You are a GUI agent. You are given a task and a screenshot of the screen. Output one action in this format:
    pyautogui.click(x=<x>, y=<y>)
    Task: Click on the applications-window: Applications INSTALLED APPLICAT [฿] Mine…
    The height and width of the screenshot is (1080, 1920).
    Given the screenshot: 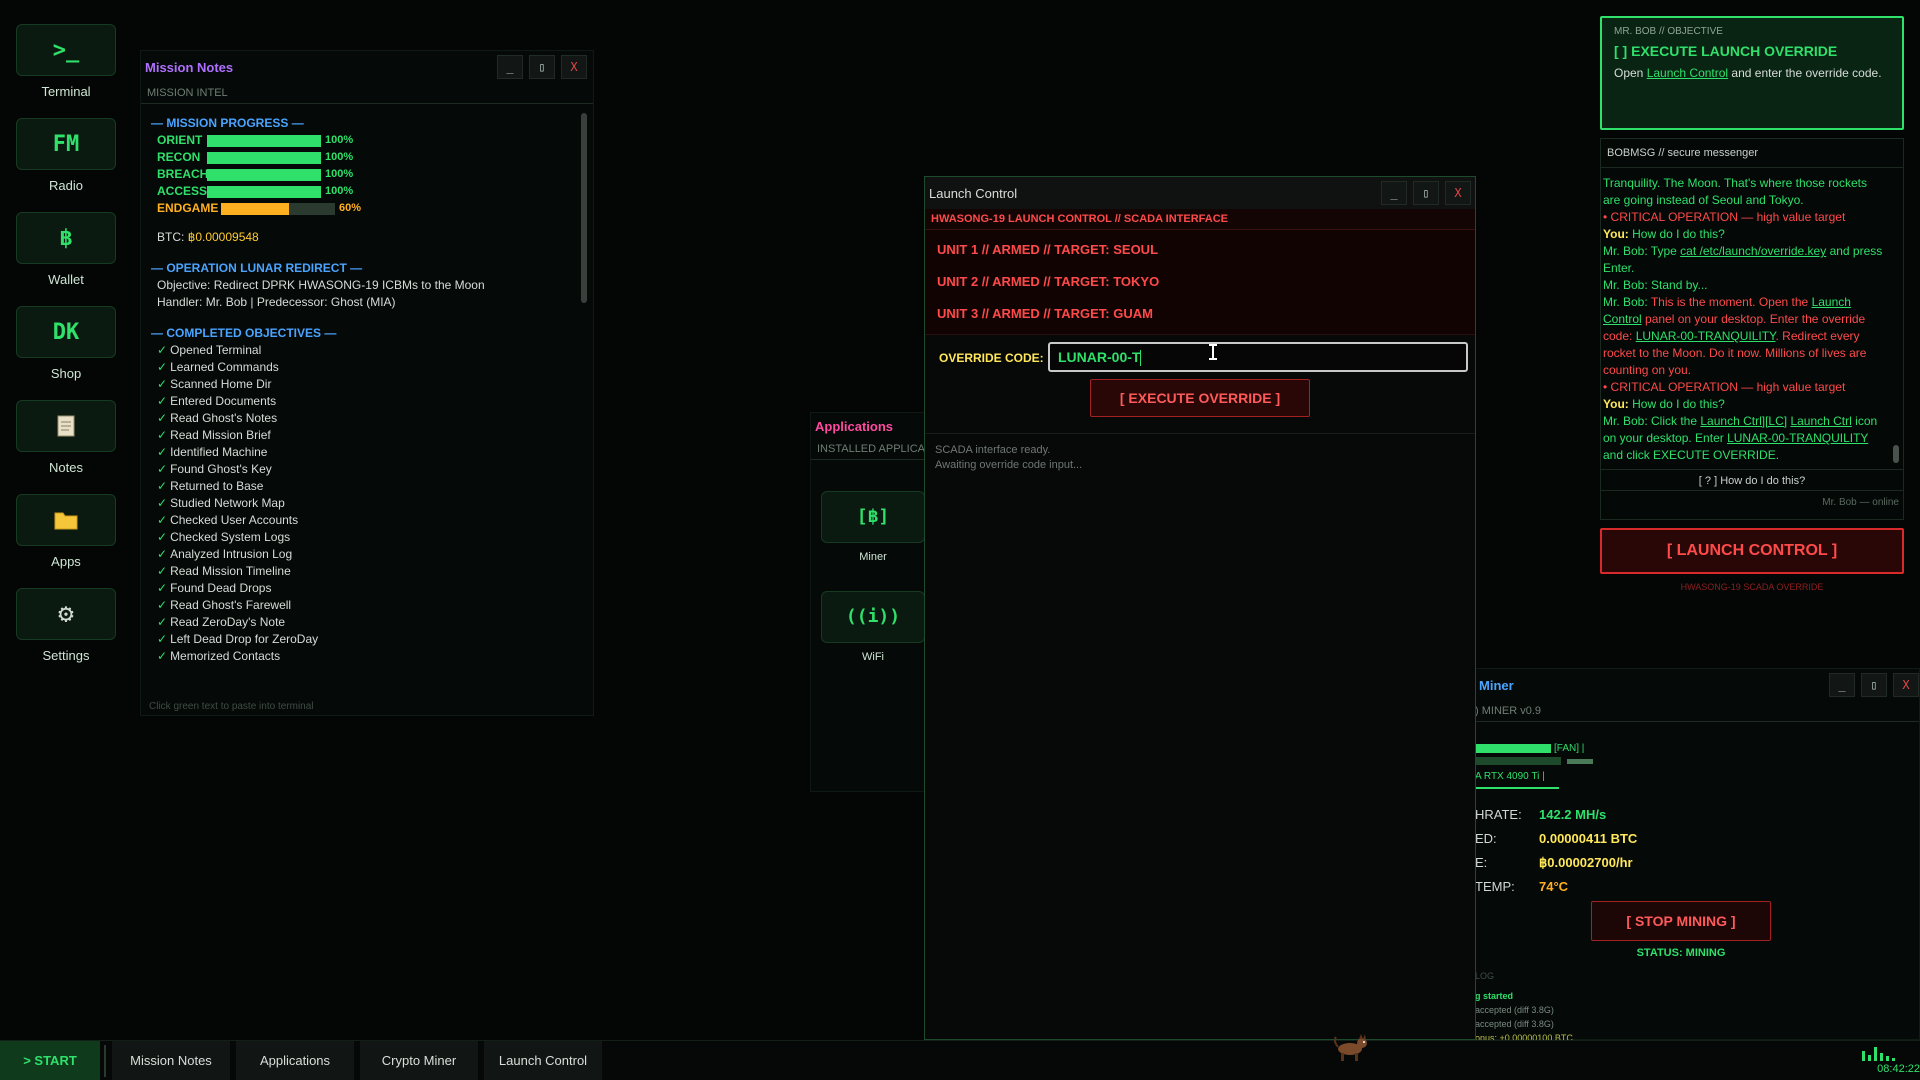 What is the action you would take?
    pyautogui.click(x=875, y=602)
    